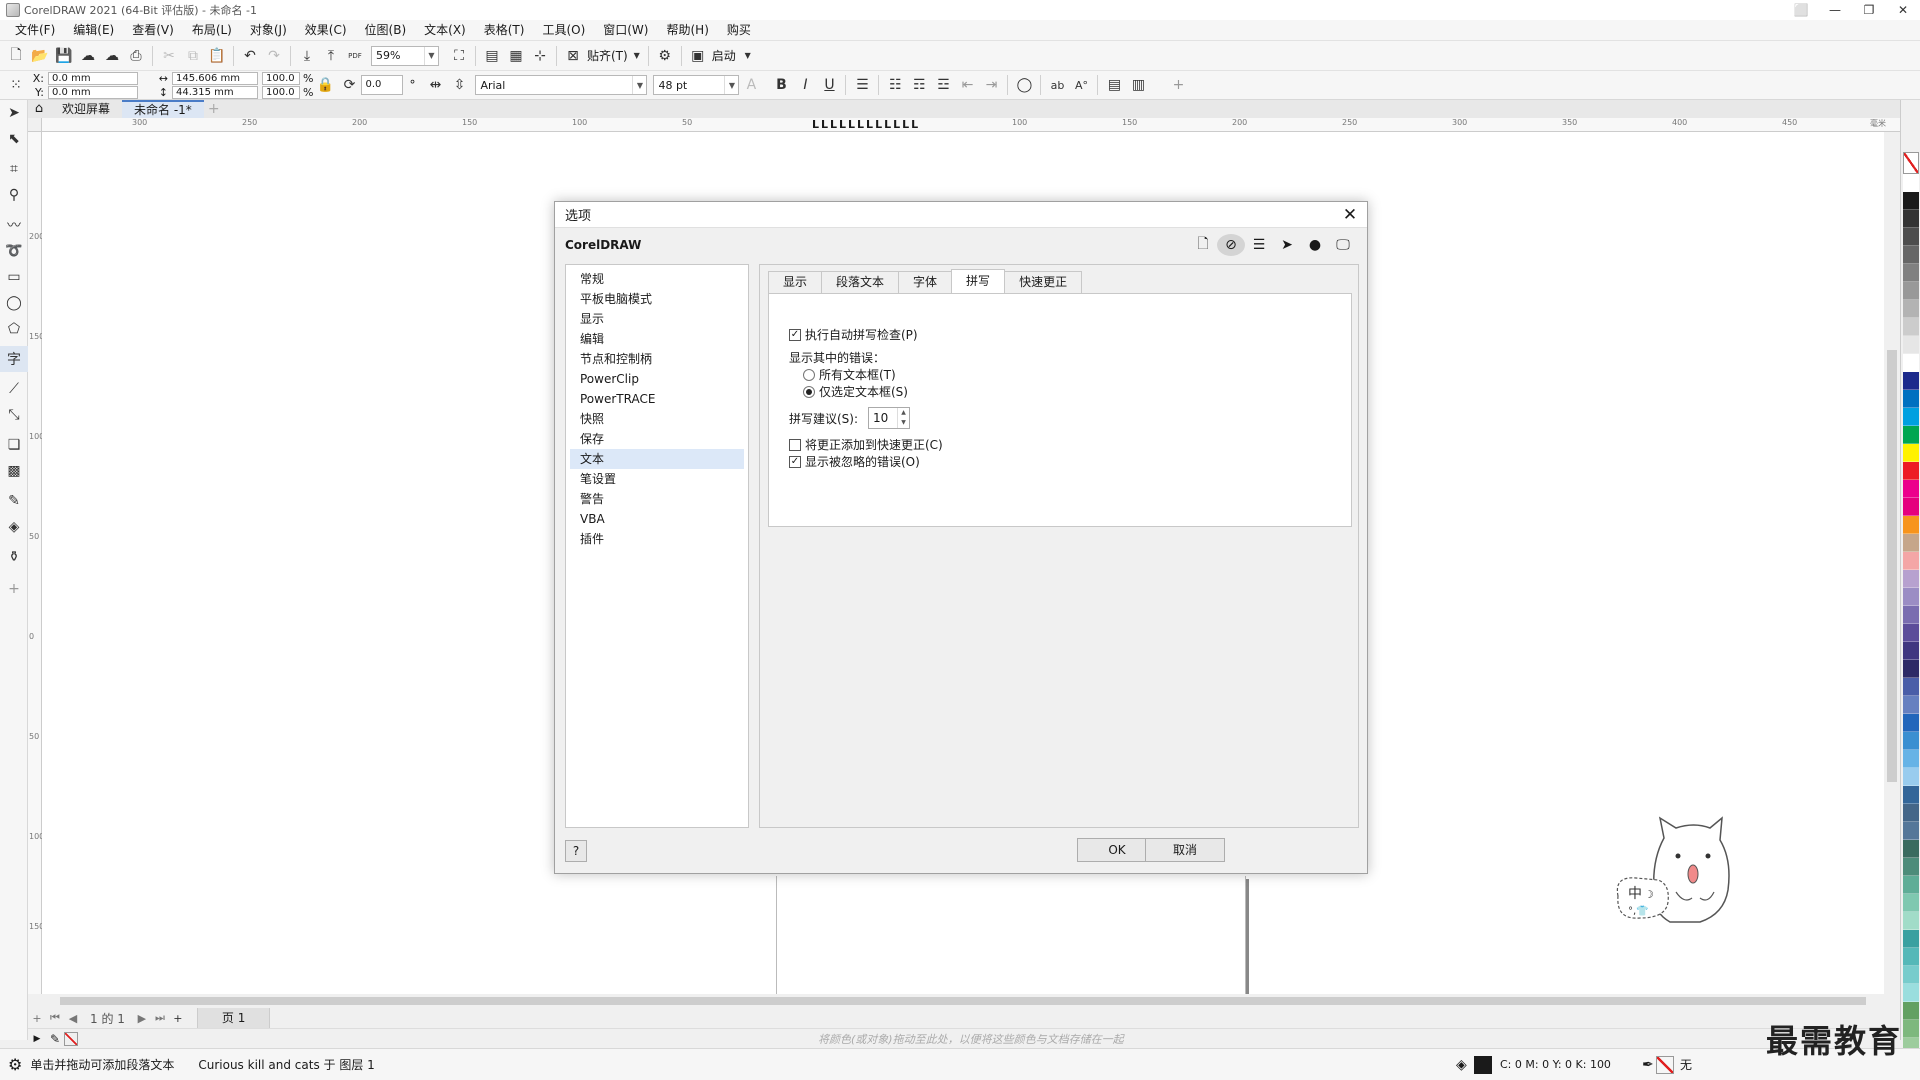  Describe the element at coordinates (563, 30) in the screenshot. I see `menu-tools: 工具(O)` at that location.